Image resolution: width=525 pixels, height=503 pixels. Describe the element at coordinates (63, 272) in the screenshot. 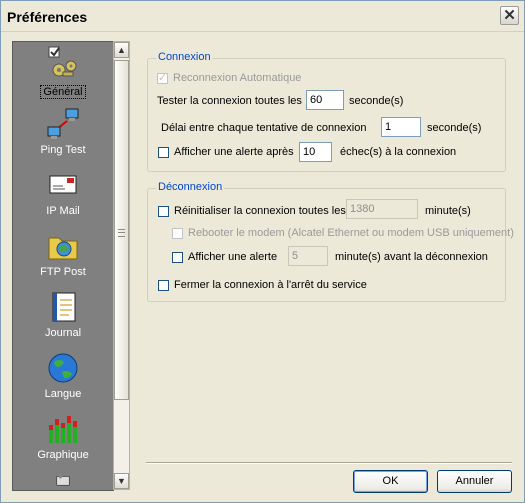

I see `sidebar-item-label: FTP Post` at that location.